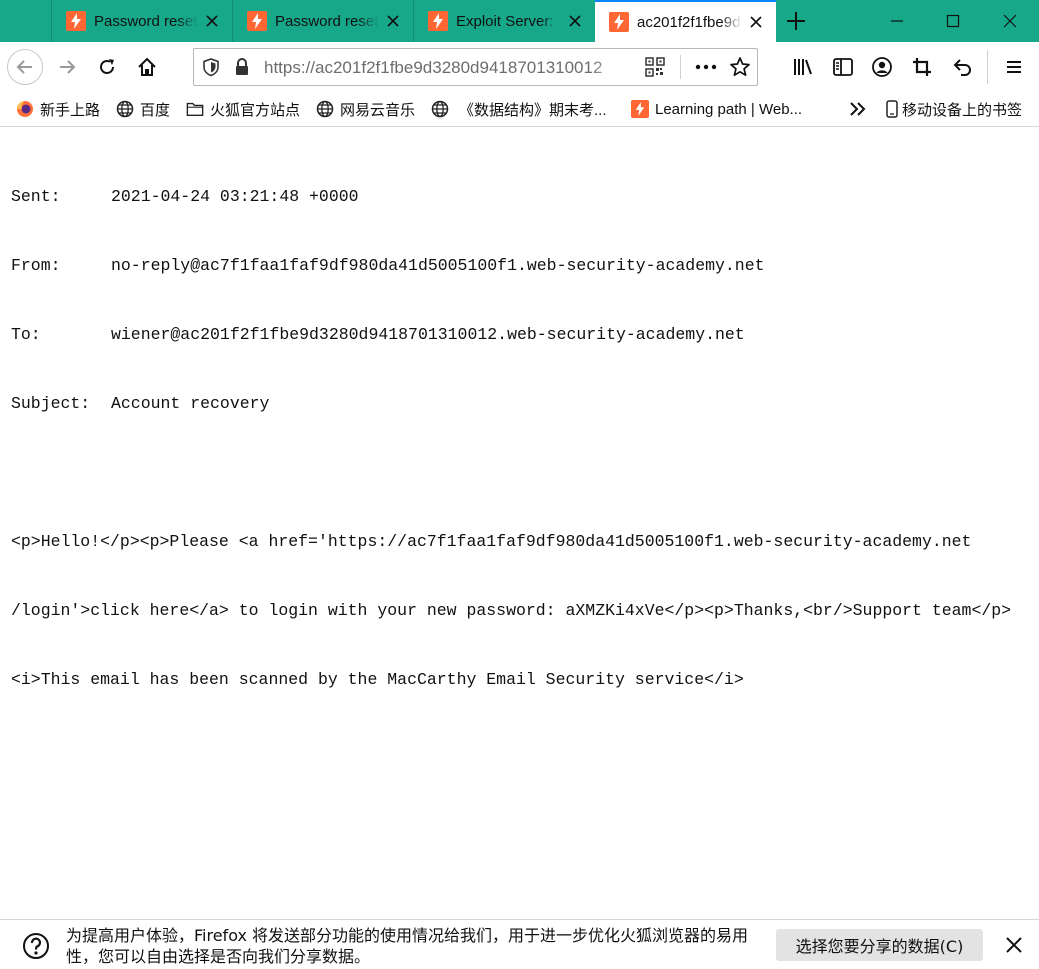 The width and height of the screenshot is (1039, 969). I want to click on url-bar: https://ac201f2f1fbe9d3280d9418701310012, so click(475, 67).